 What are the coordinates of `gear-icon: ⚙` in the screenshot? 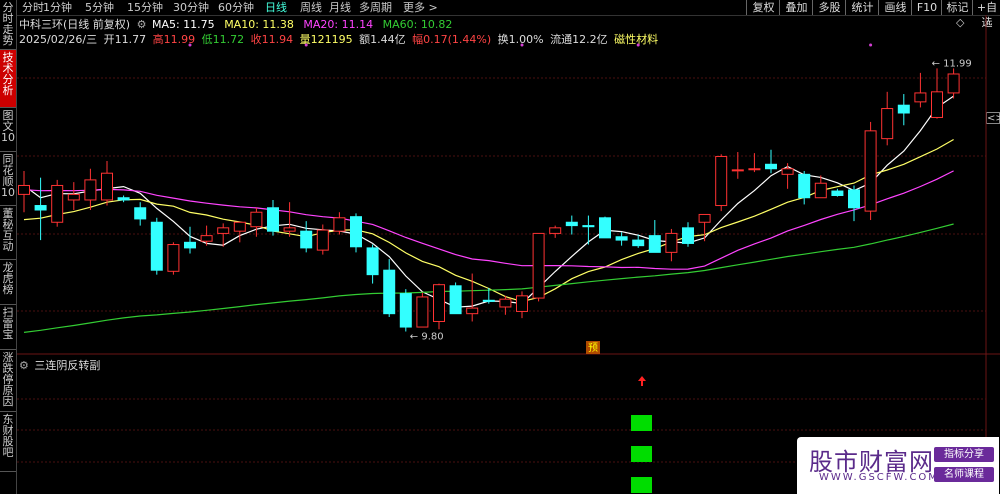 It's located at (24, 365).